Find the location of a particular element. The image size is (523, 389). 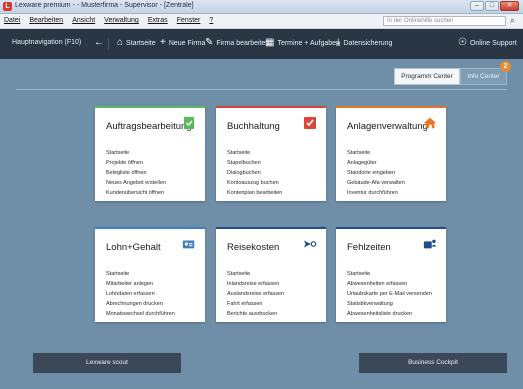

help-search-input: In der Onlinehilfe suchen is located at coordinates (444, 21).